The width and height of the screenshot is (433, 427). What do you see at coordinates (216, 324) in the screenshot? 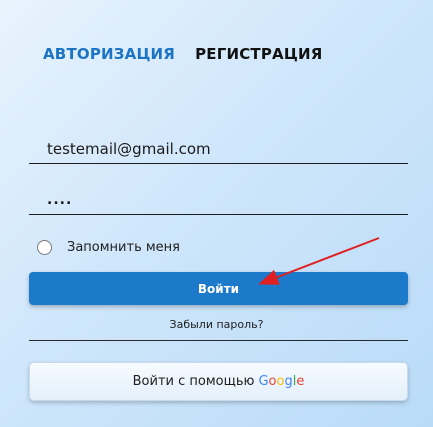
I see `forgot-password-link: Забыли пароль?` at bounding box center [216, 324].